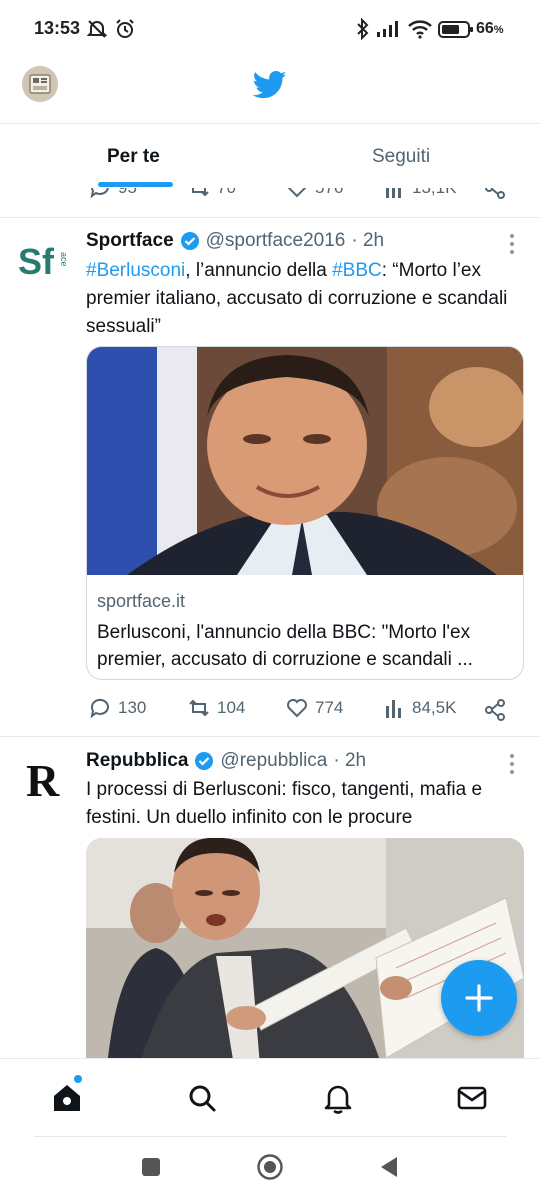 This screenshot has height=1200, width=540. Describe the element at coordinates (434, 193) in the screenshot. I see `views-count: 13,1K` at that location.